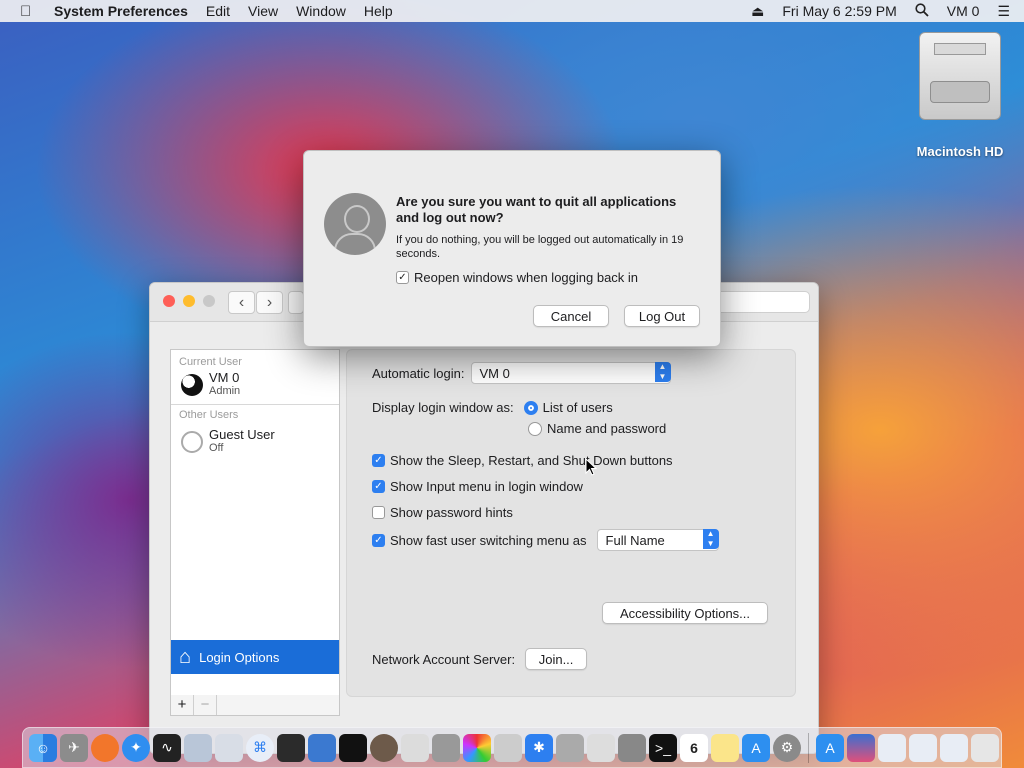 Image resolution: width=1024 pixels, height=768 pixels. I want to click on safari-icon: ✦, so click(136, 747).